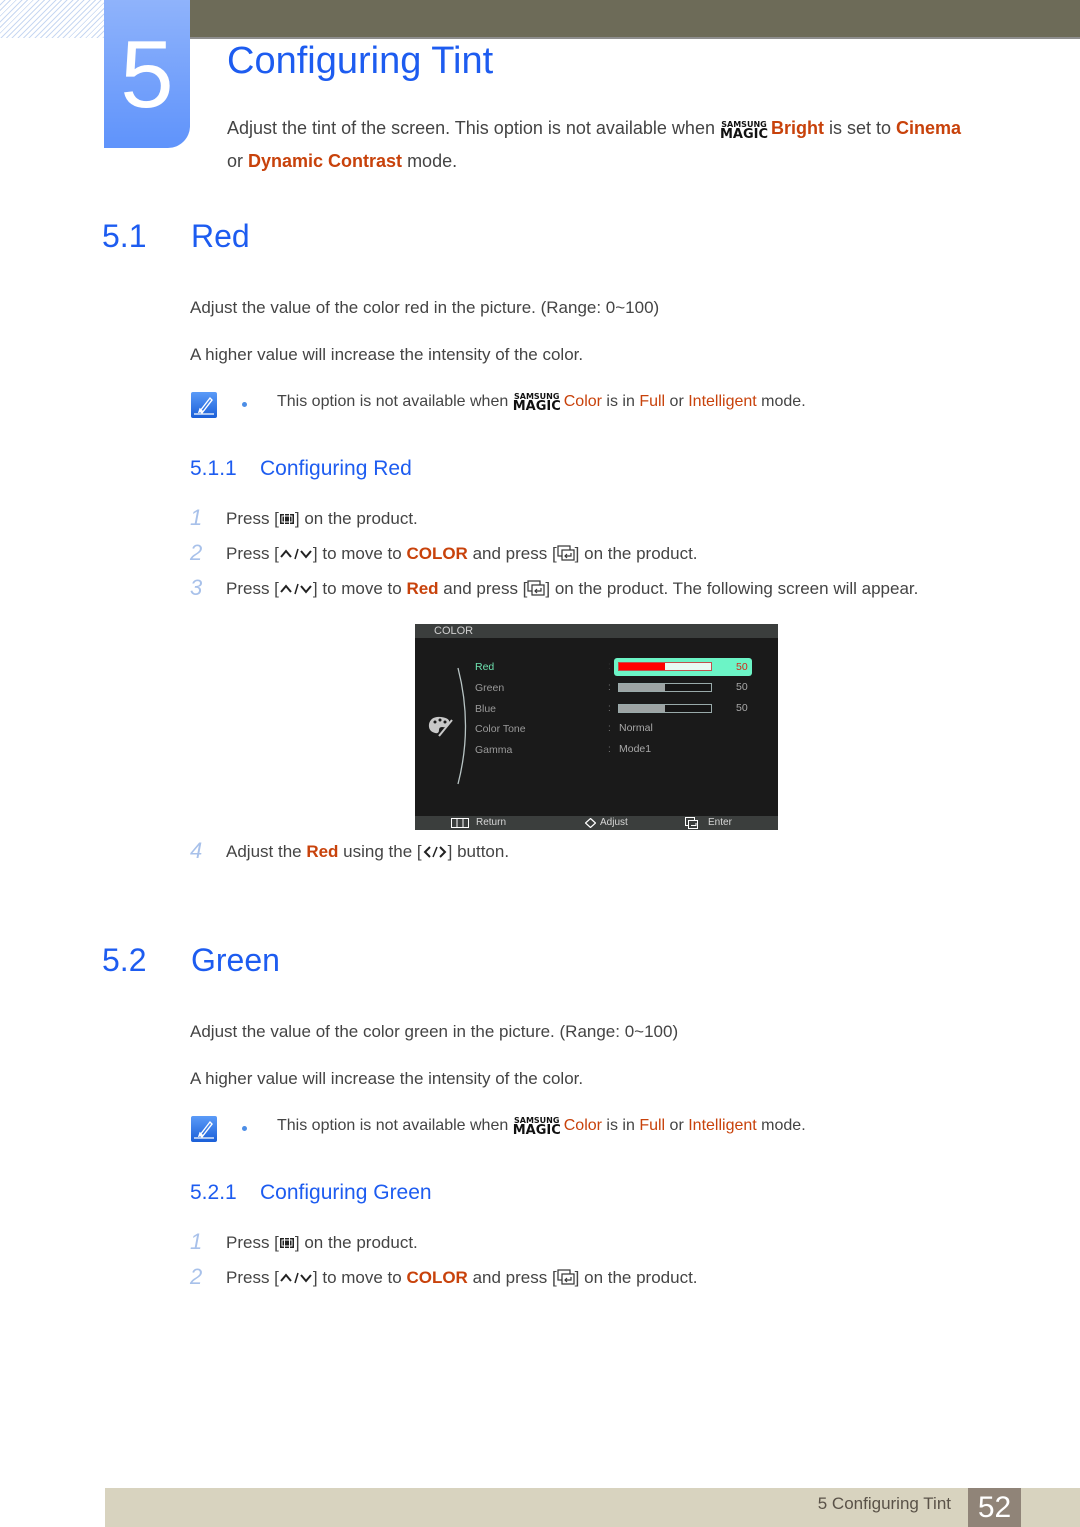 The height and width of the screenshot is (1527, 1080). Describe the element at coordinates (722, 401) in the screenshot. I see `option-intelligent: Intelligent` at that location.